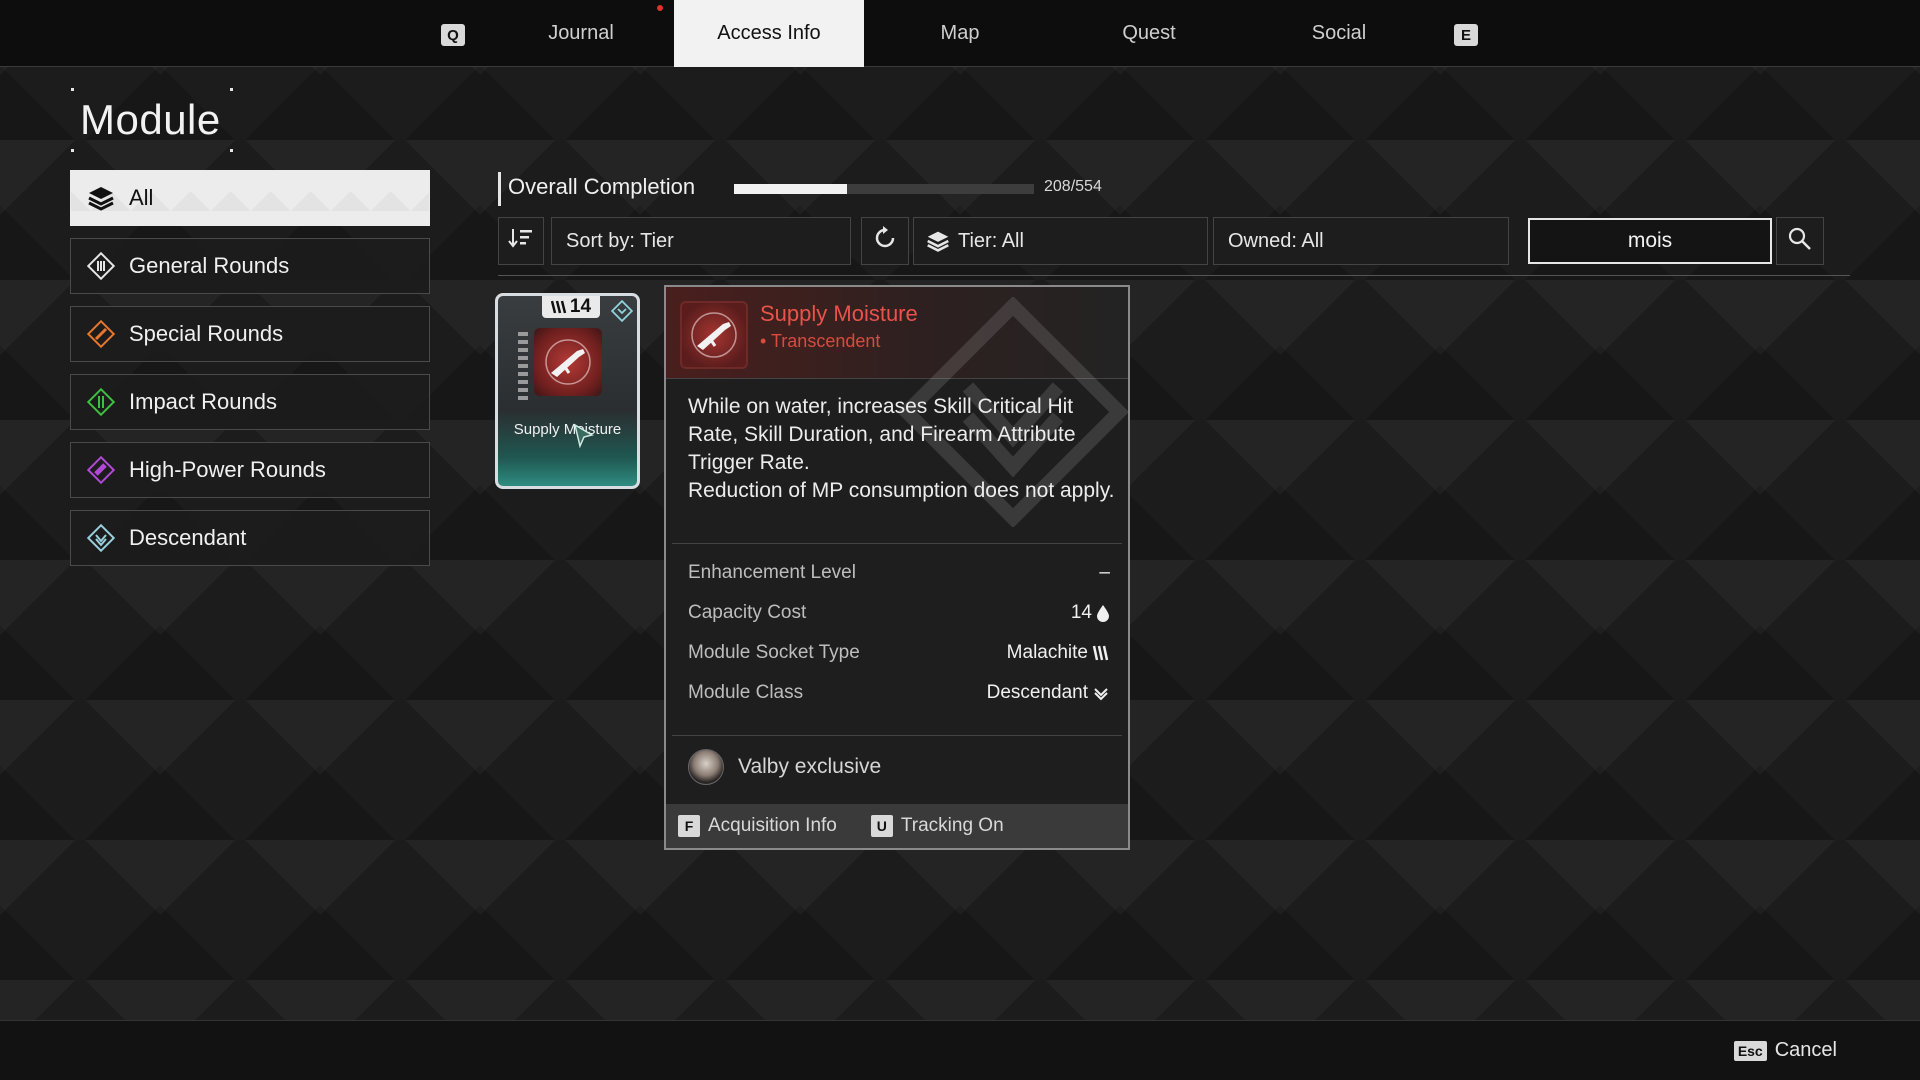 The height and width of the screenshot is (1080, 1920). What do you see at coordinates (1276, 240) in the screenshot?
I see `owned-filter-label: Owned: All` at bounding box center [1276, 240].